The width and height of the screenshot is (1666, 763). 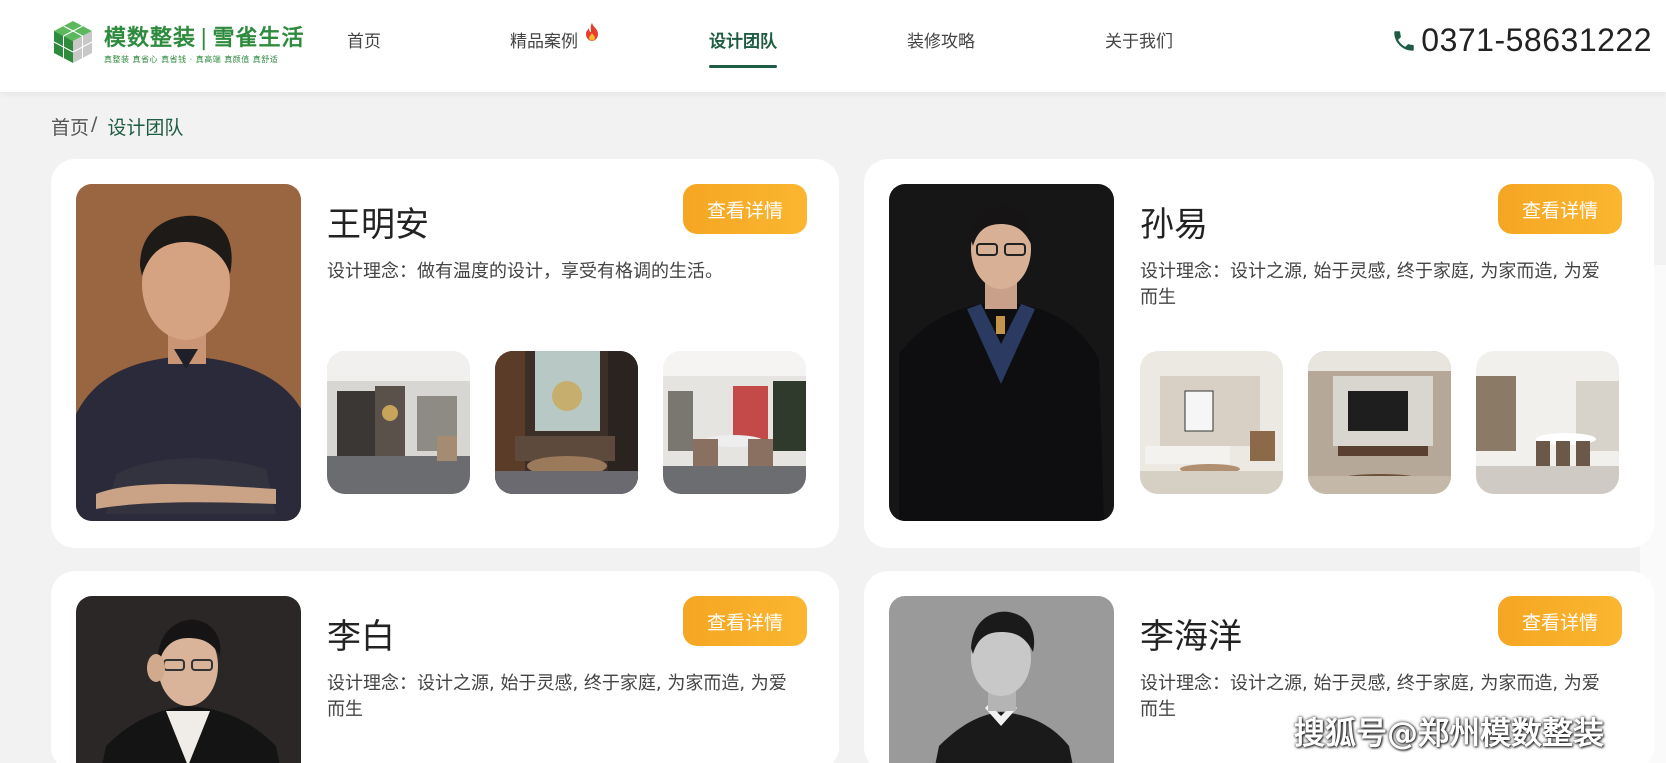 I want to click on nav-about: 关于我们, so click(x=1139, y=50).